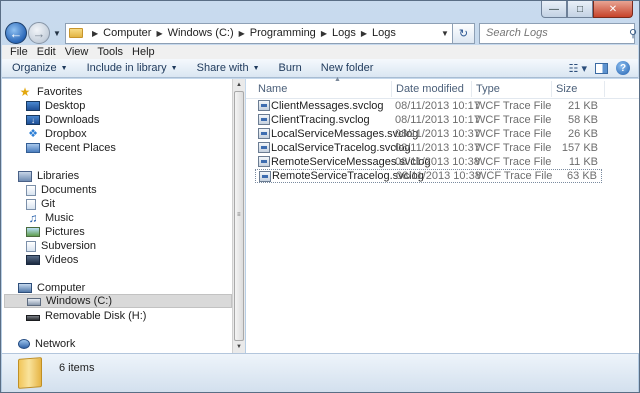  What do you see at coordinates (140, 260) in the screenshot?
I see `nav-videos: Videos` at bounding box center [140, 260].